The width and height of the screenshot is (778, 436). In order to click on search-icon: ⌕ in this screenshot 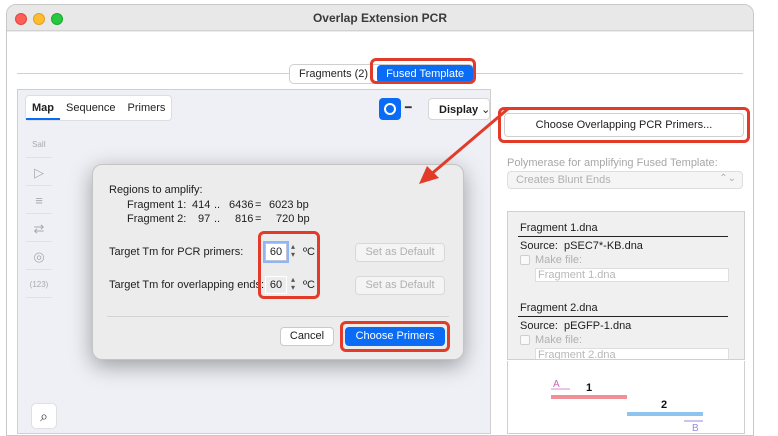, I will do `click(44, 416)`.